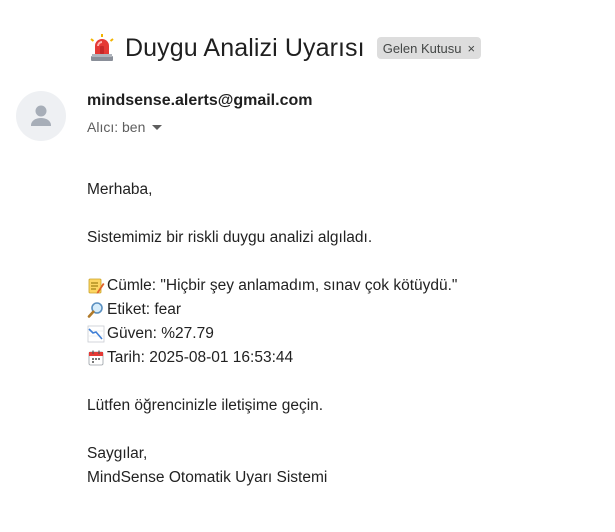 Image resolution: width=615 pixels, height=532 pixels. Describe the element at coordinates (471, 48) in the screenshot. I see `remove-label-icon: ×` at that location.